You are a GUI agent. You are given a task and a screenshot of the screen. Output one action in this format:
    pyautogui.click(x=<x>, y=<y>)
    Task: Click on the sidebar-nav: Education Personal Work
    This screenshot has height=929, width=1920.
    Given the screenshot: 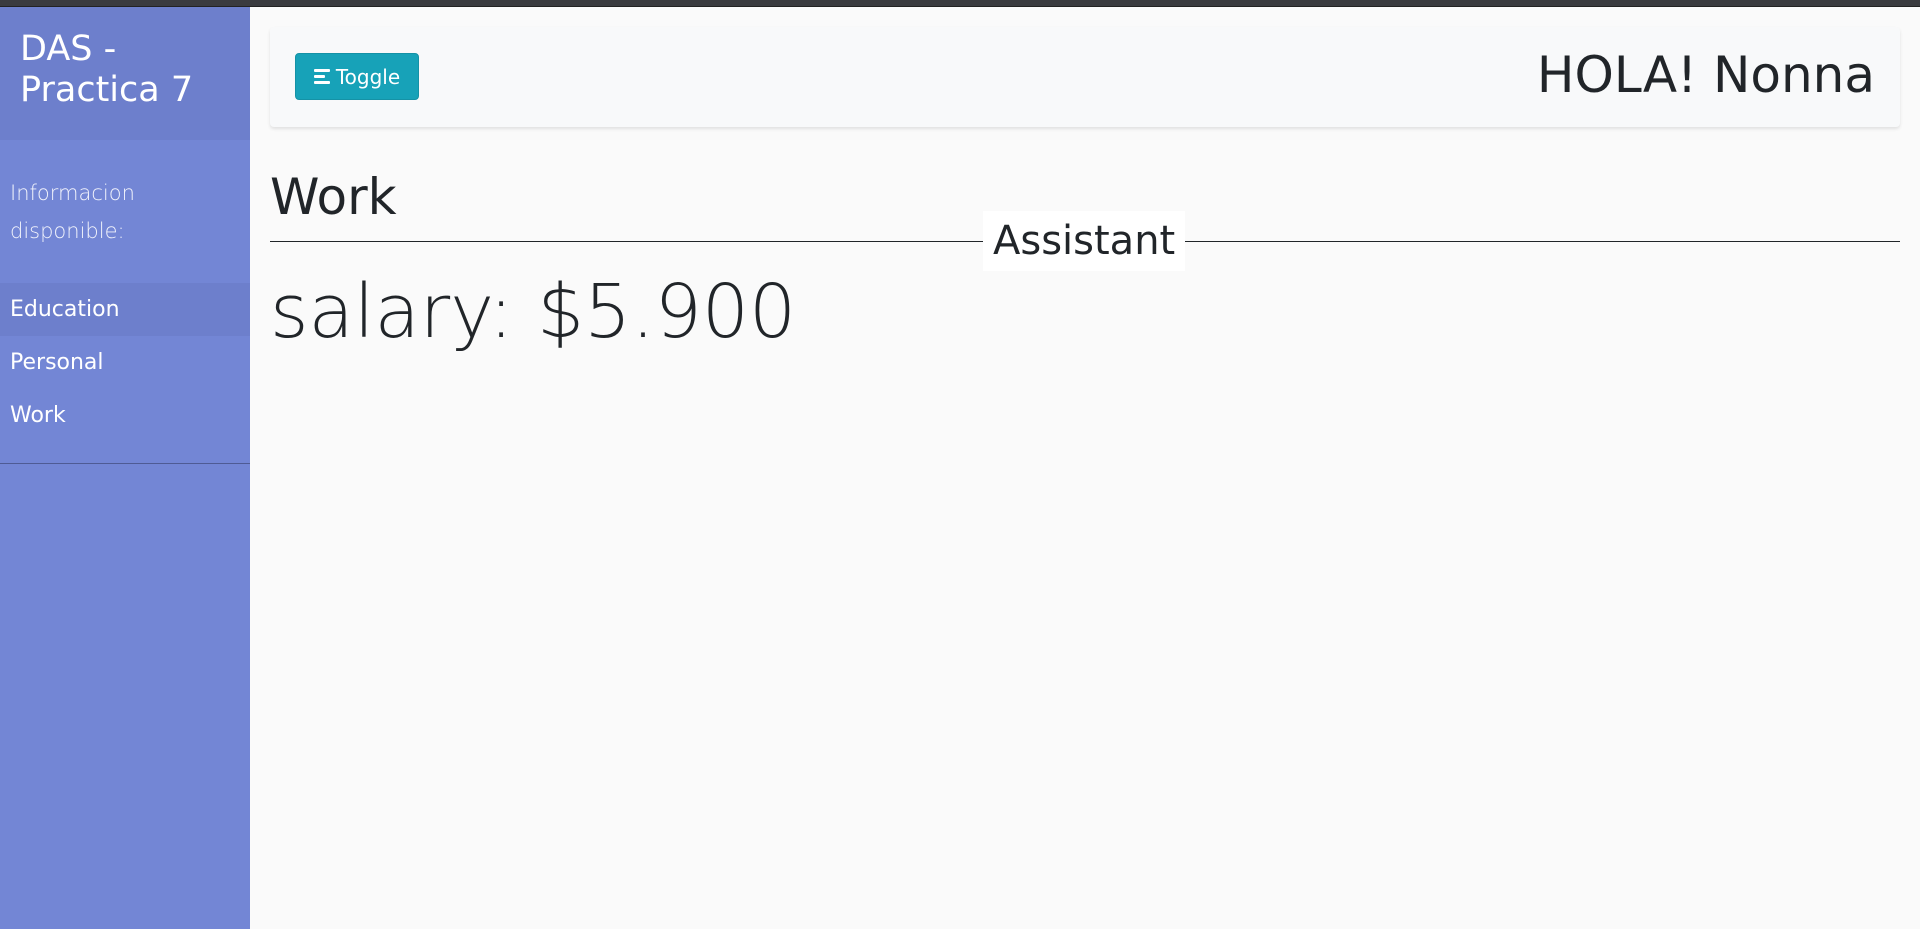 What is the action you would take?
    pyautogui.click(x=125, y=362)
    